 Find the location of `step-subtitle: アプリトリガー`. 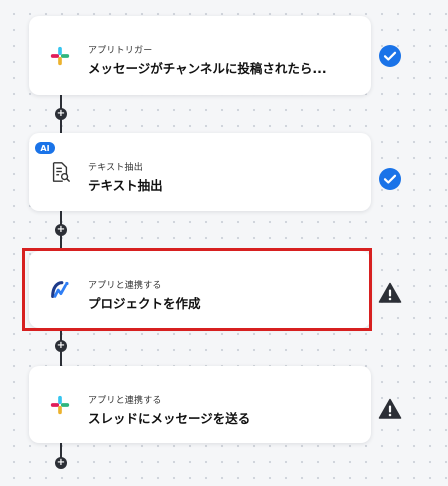

step-subtitle: アプリトリガー is located at coordinates (120, 51).